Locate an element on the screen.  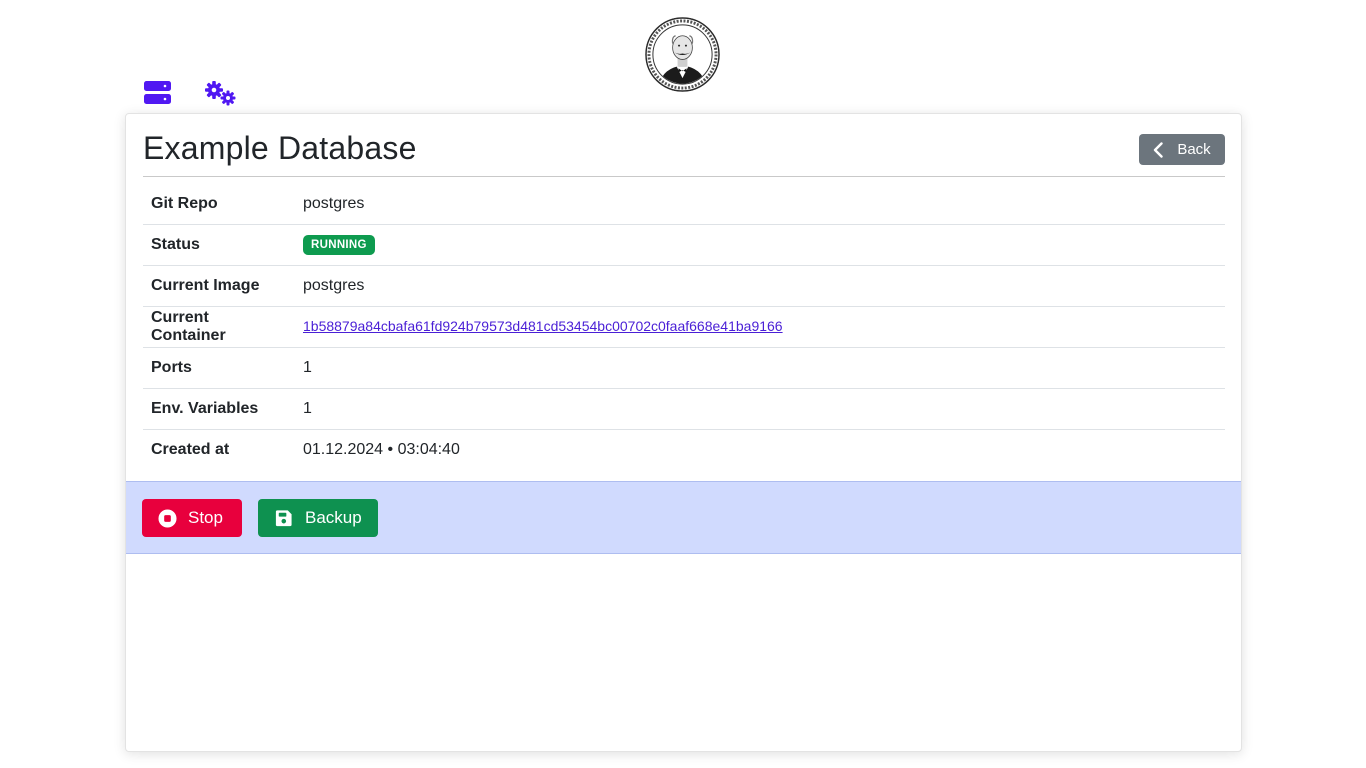
card-header: Example Database Back is located at coordinates (684, 145).